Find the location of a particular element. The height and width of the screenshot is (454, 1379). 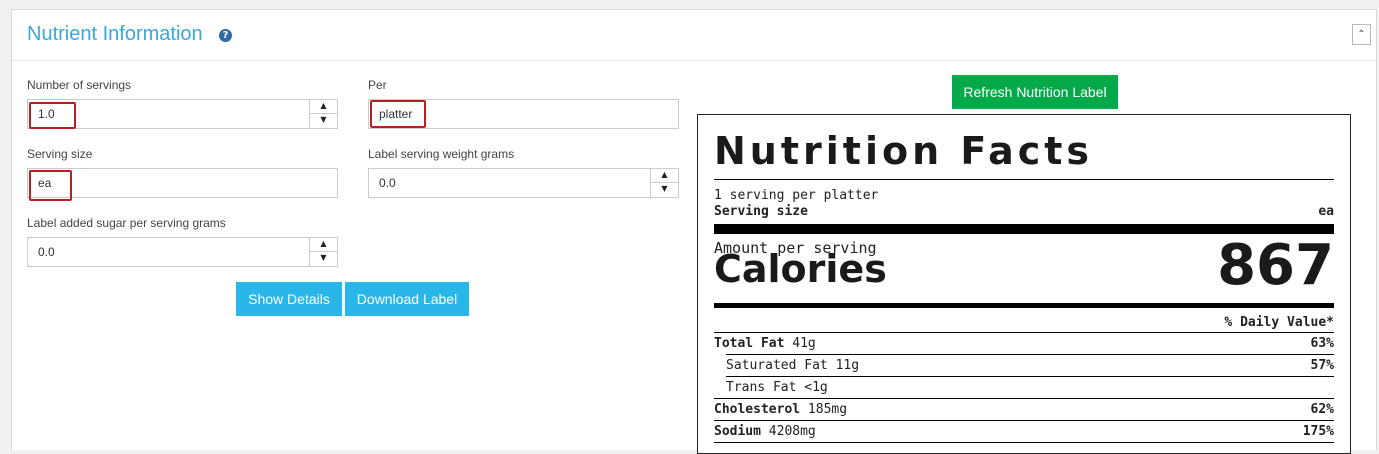

chevron-double-up-icon: ⌃ is located at coordinates (1361, 34).